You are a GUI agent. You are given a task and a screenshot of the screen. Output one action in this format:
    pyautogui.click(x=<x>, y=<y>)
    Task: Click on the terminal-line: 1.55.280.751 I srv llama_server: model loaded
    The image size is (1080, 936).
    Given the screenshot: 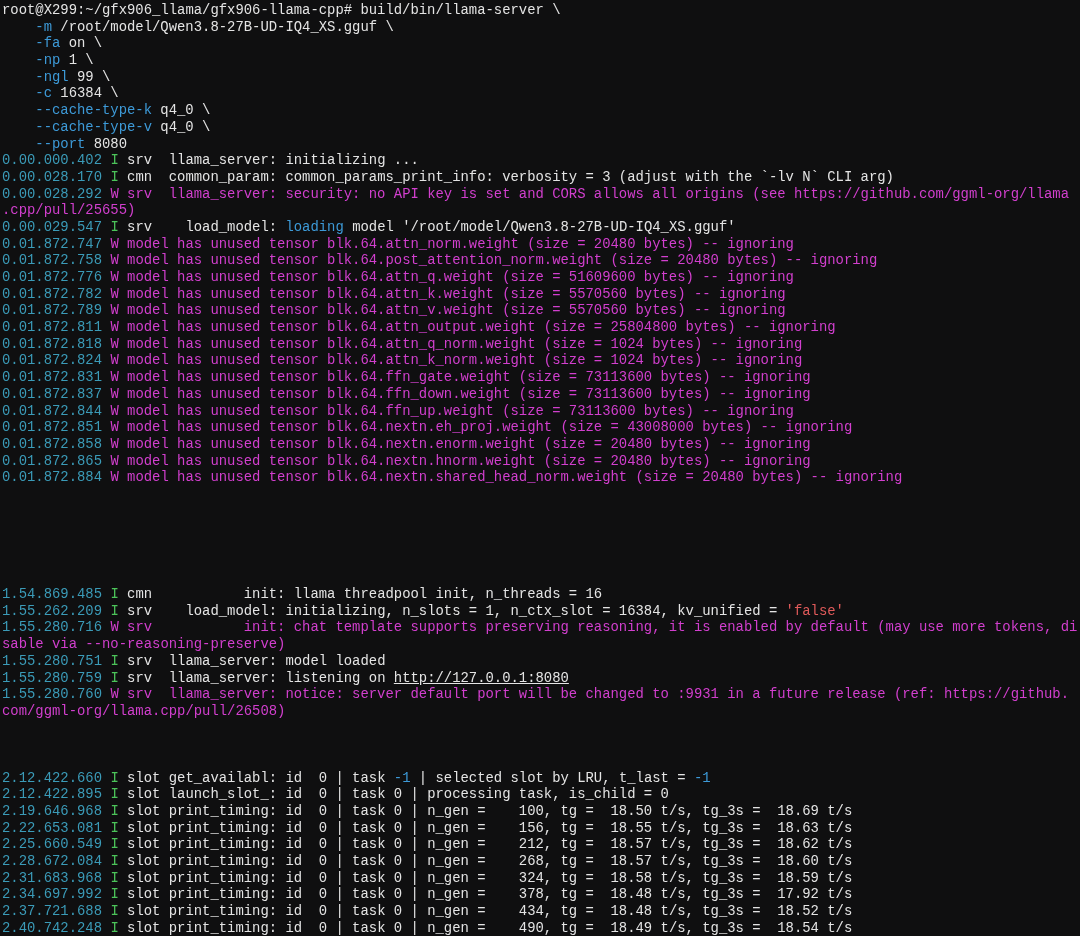 What is the action you would take?
    pyautogui.click(x=194, y=661)
    